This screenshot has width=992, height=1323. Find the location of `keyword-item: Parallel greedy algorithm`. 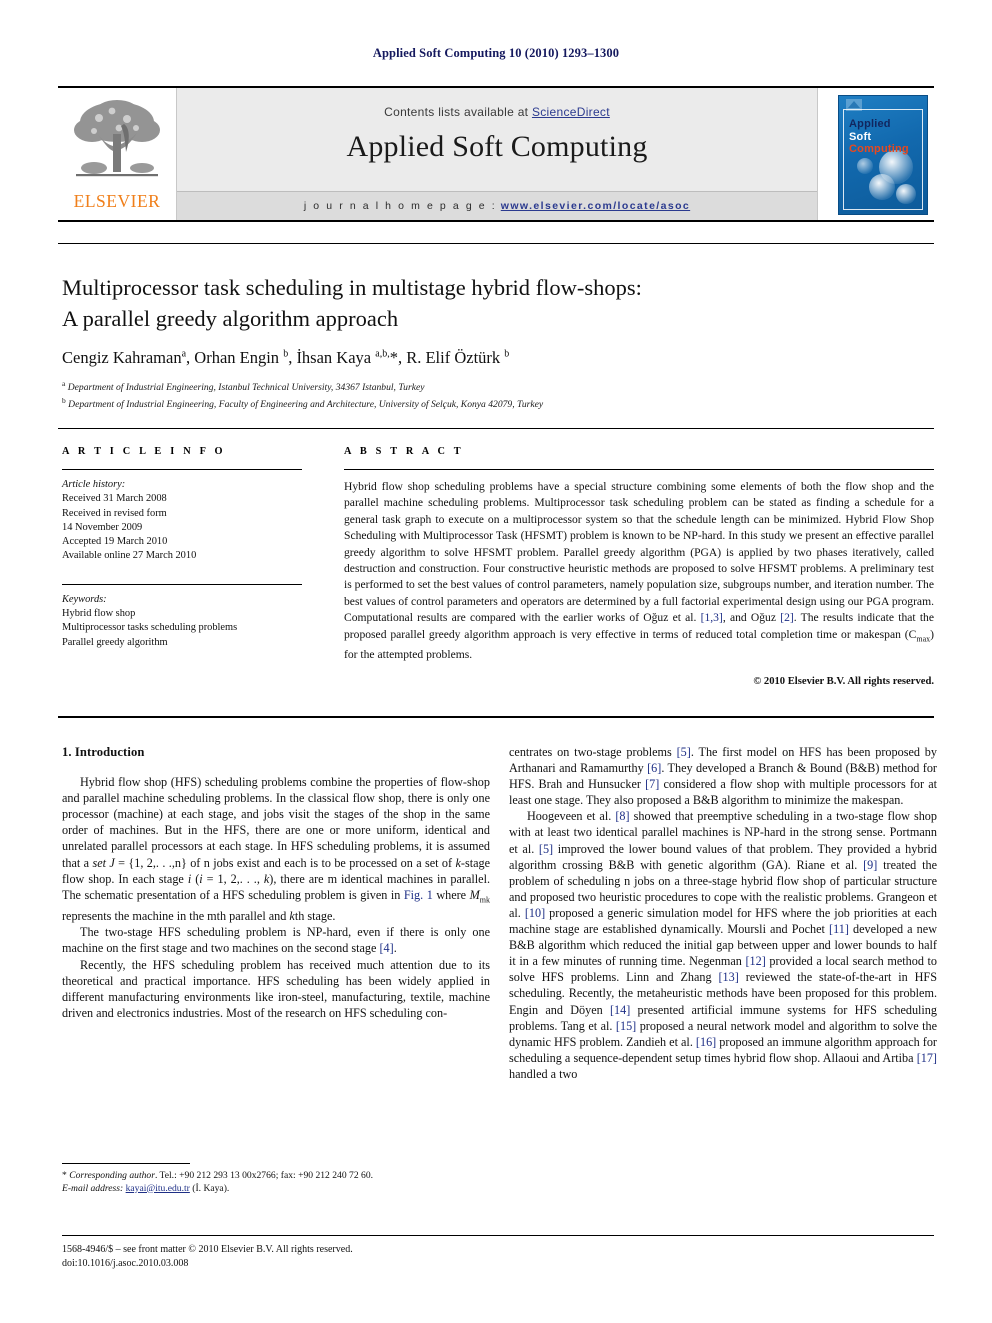

keyword-item: Parallel greedy algorithm is located at coordinates (115, 642).